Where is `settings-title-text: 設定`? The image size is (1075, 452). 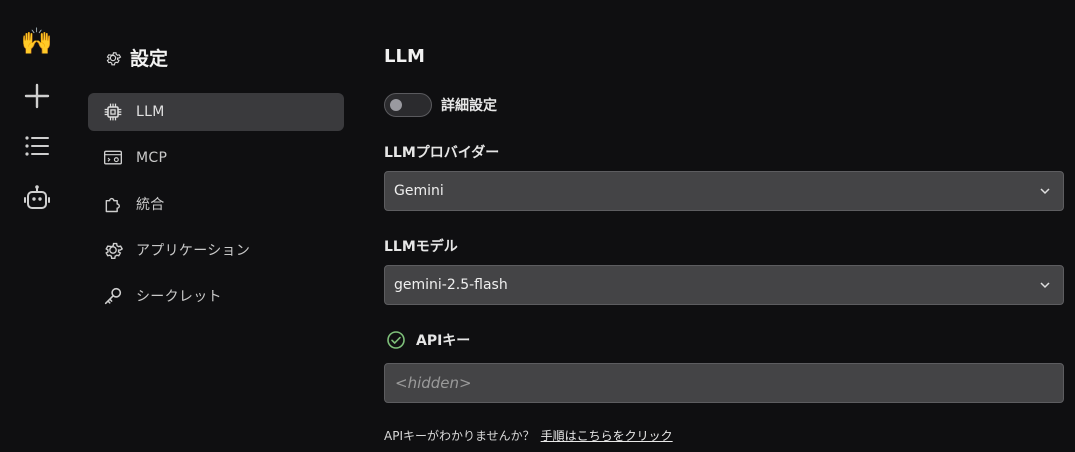 settings-title-text: 設定 is located at coordinates (149, 59).